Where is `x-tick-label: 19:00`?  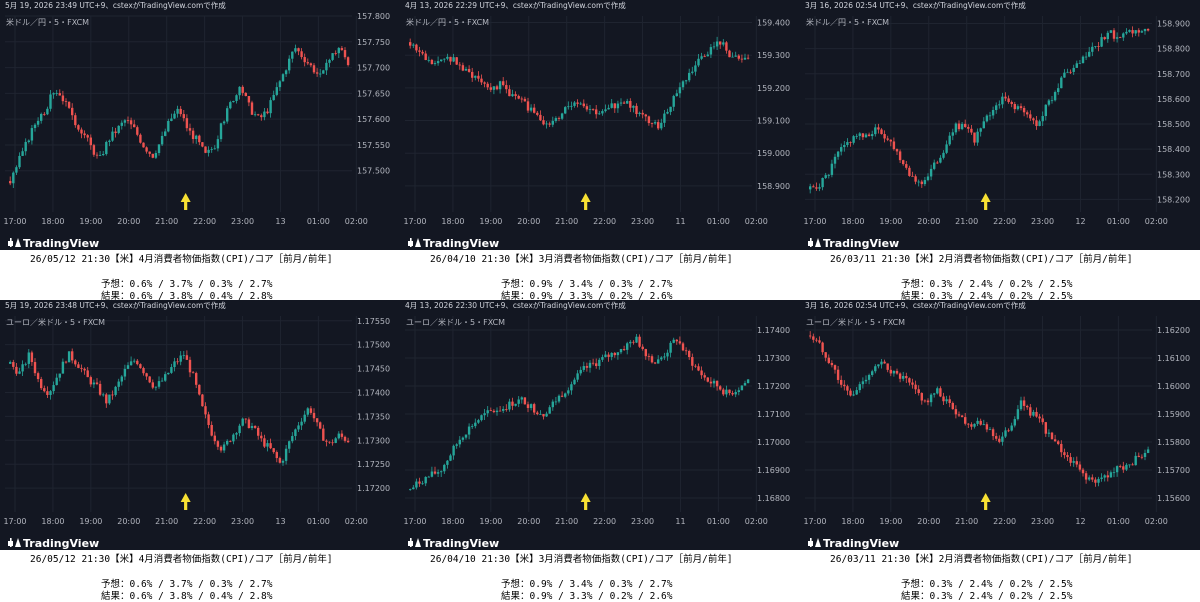
x-tick-label: 19:00 is located at coordinates (90, 221).